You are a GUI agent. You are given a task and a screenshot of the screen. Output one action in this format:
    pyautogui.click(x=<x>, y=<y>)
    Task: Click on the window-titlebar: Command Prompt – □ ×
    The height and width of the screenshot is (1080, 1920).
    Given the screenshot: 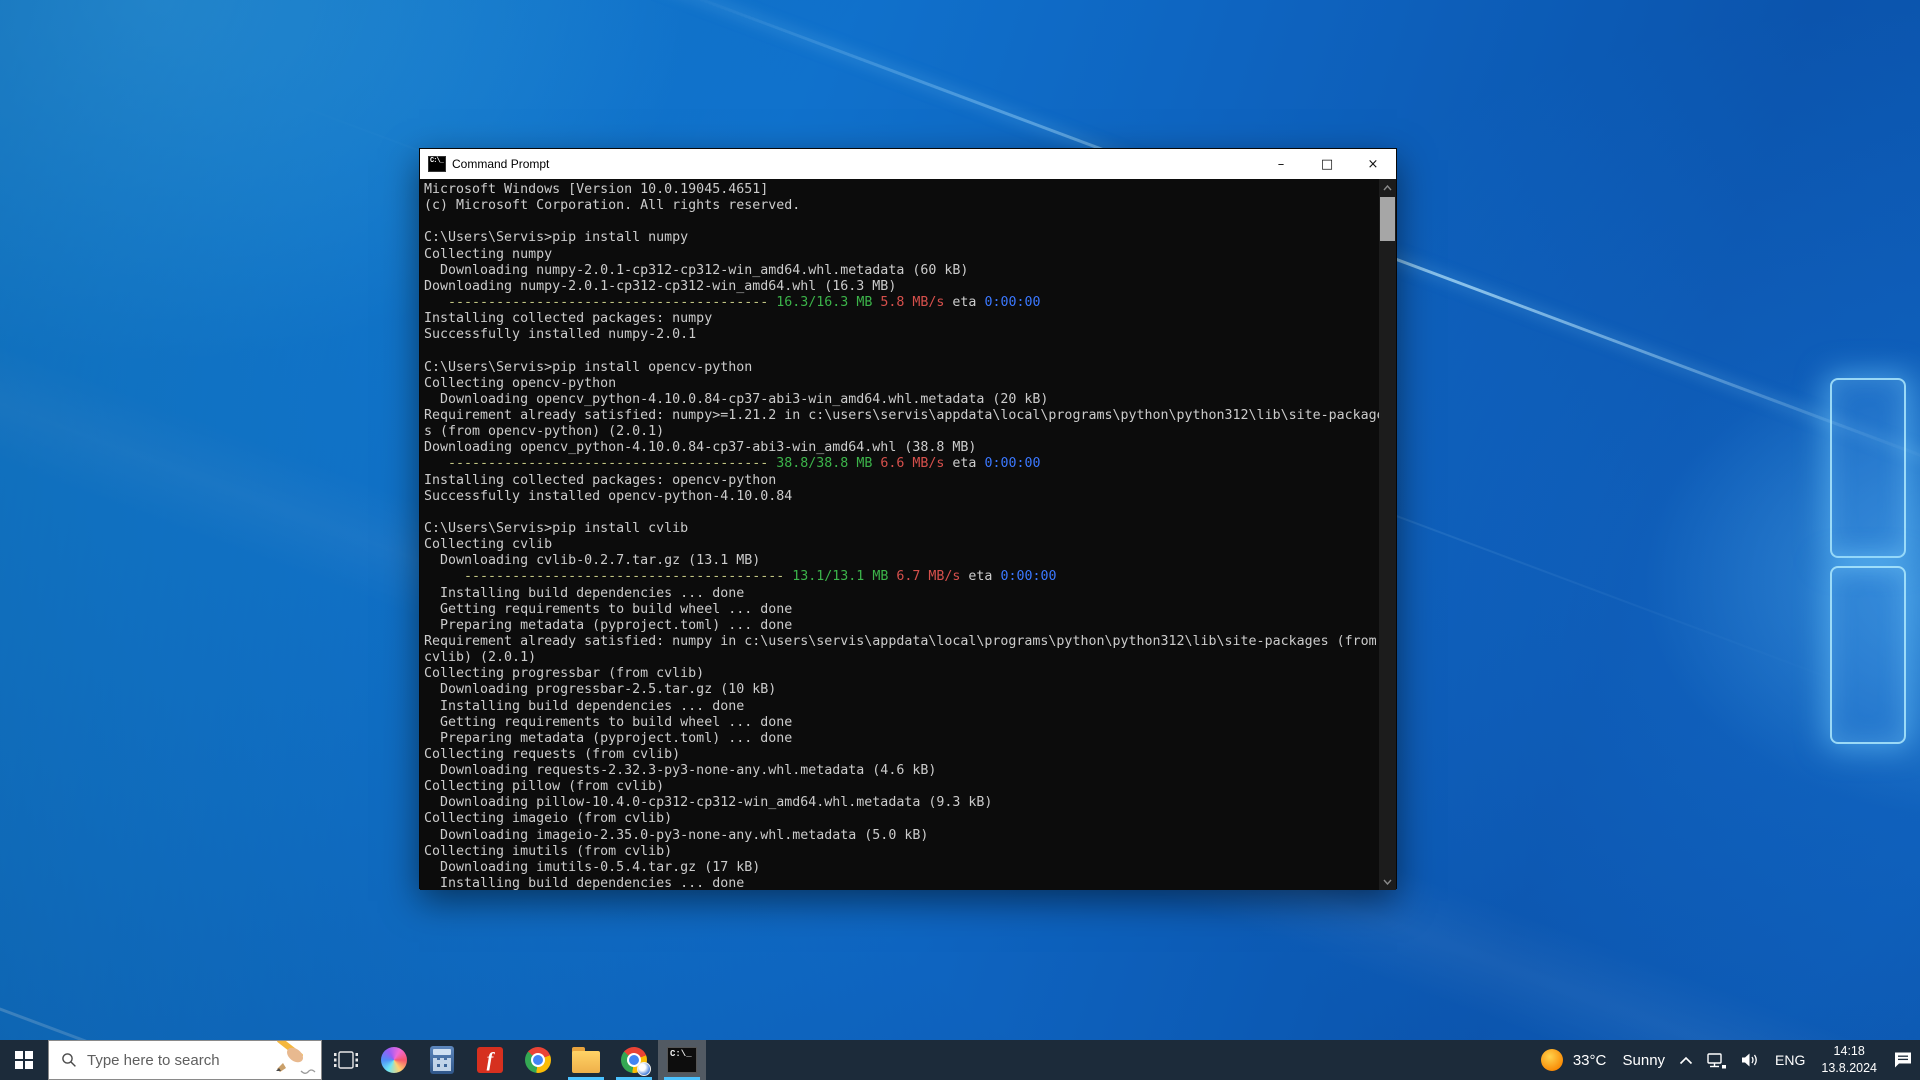 What is the action you would take?
    pyautogui.click(x=908, y=164)
    